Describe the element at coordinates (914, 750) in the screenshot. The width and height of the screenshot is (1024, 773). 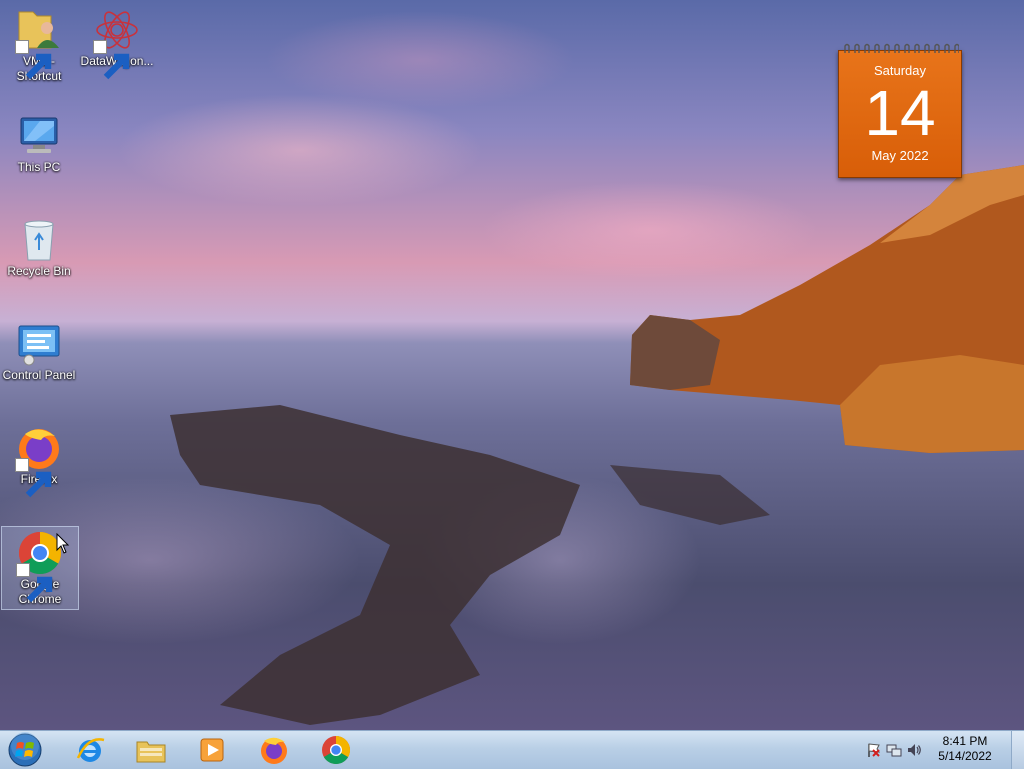
I see `volume-icon` at that location.